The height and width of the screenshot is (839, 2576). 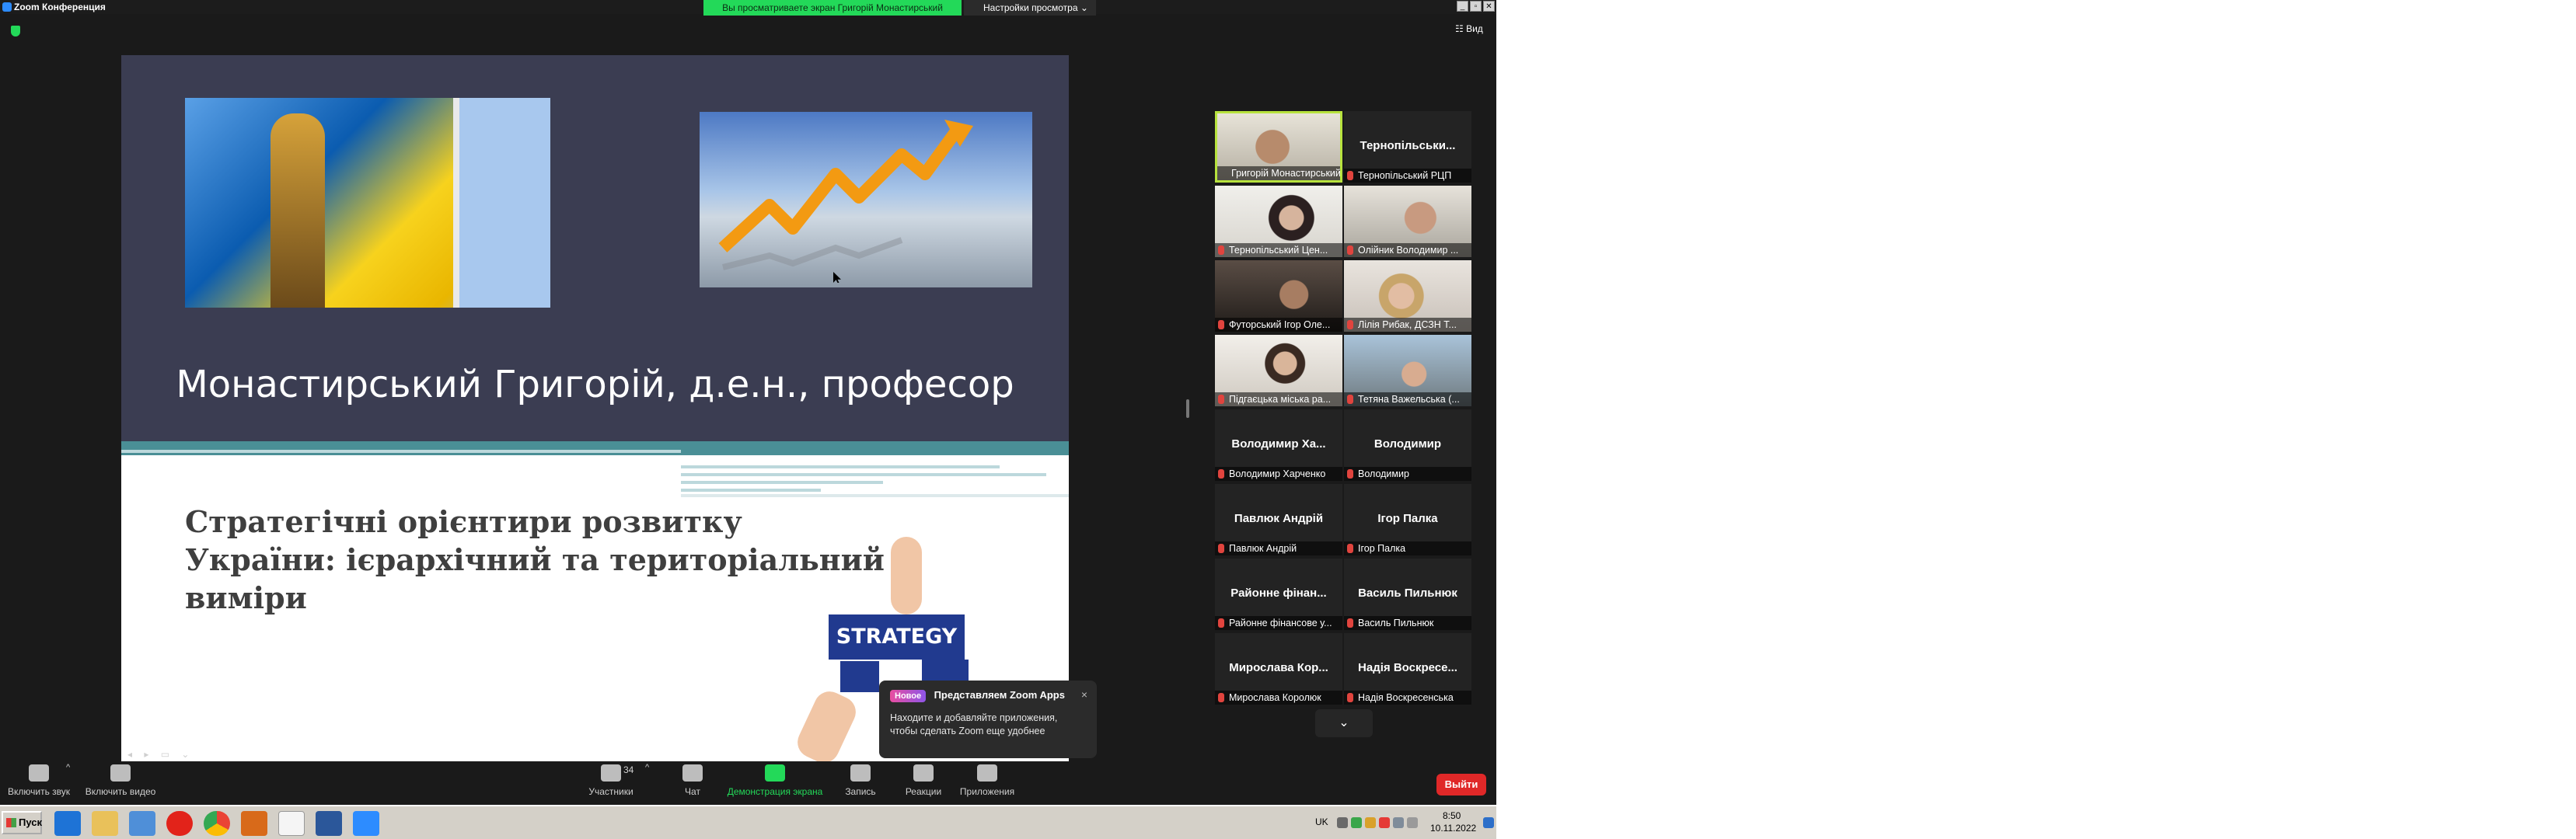 I want to click on volume-icon, so click(x=1413, y=822).